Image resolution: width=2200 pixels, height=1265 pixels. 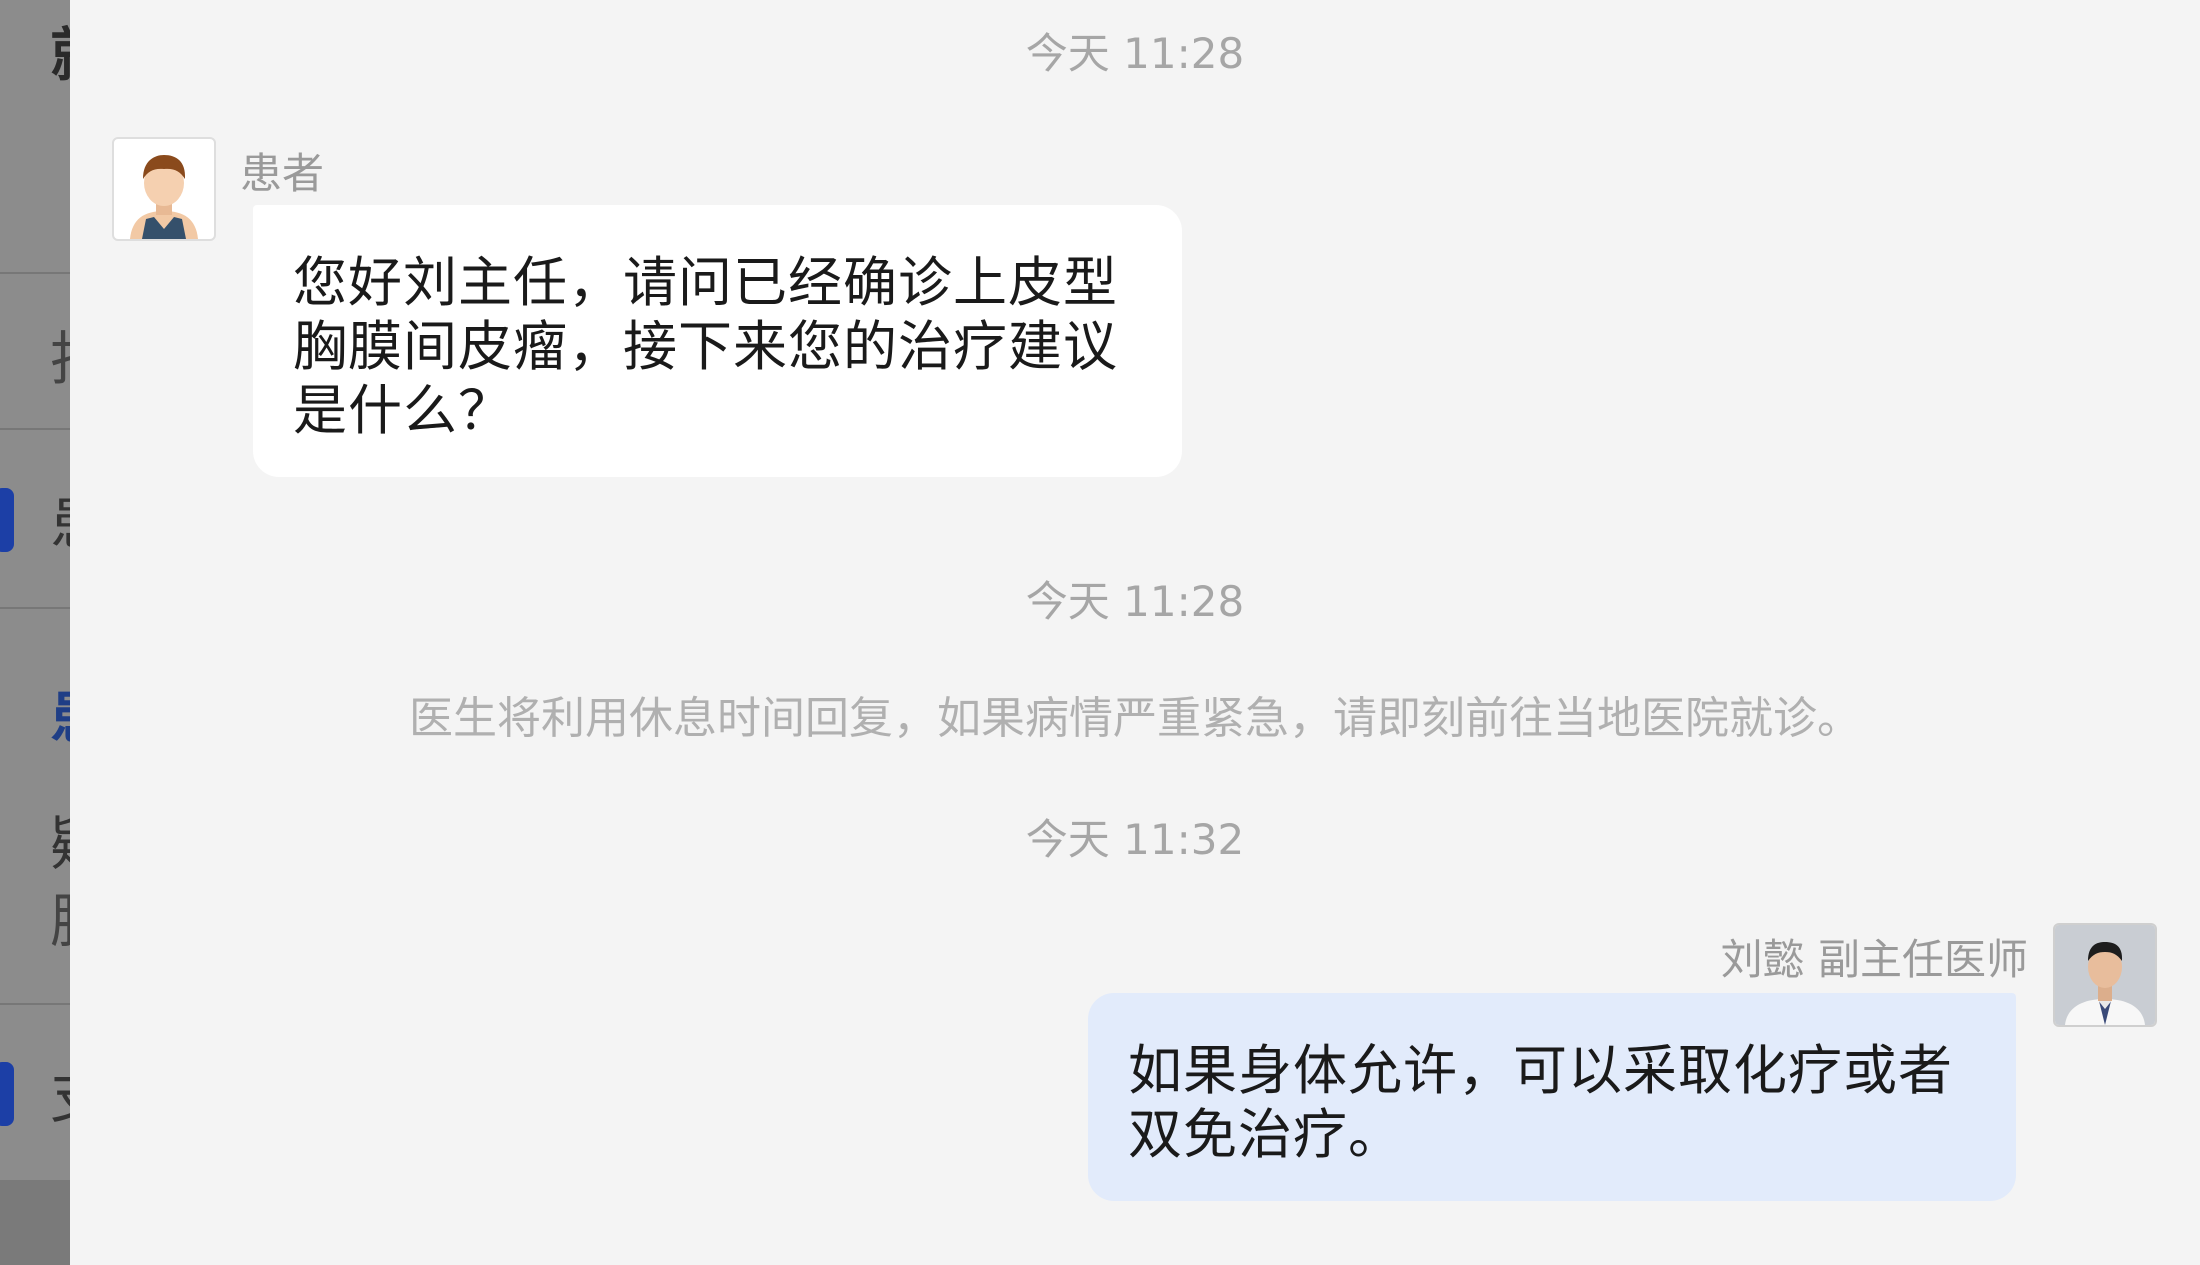 What do you see at coordinates (282, 173) in the screenshot?
I see `patient-sender-name: 患者` at bounding box center [282, 173].